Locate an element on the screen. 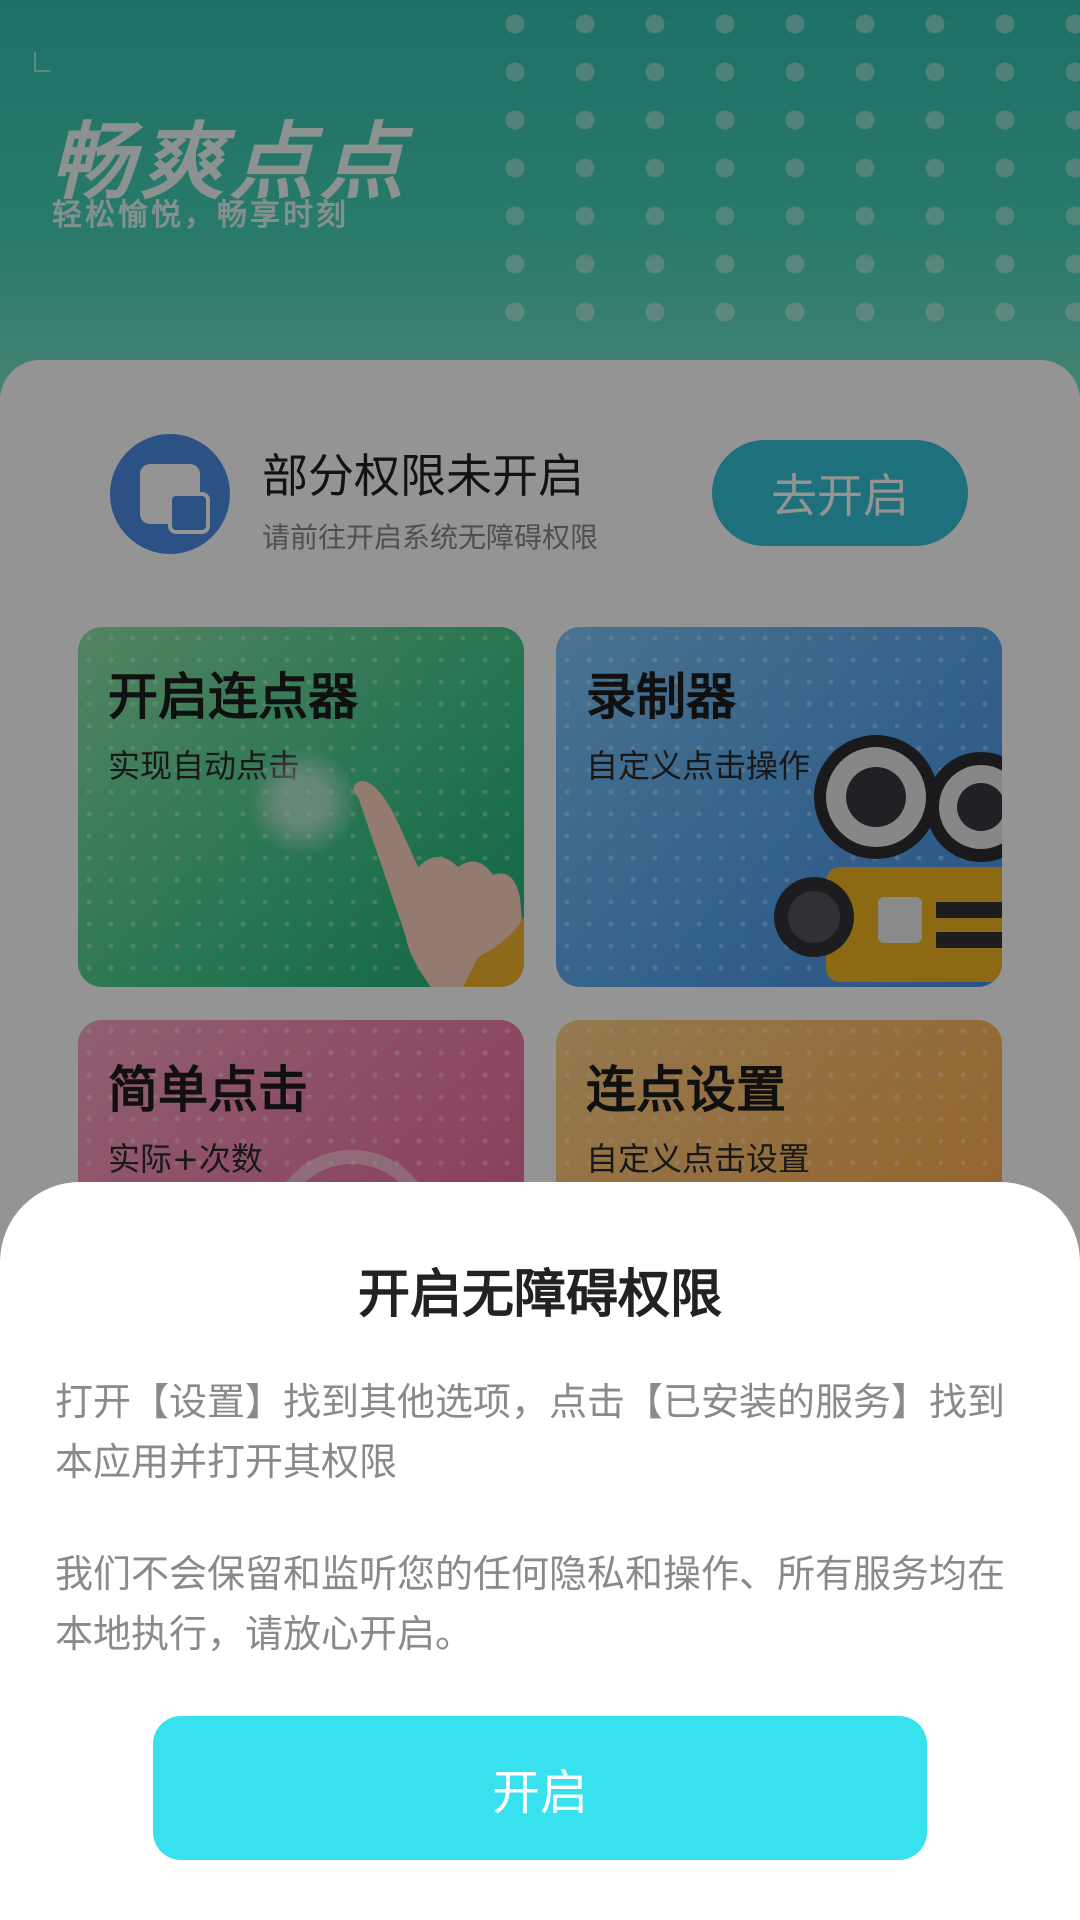  dialog-title: 开启无障碍权限 is located at coordinates (539, 1295).